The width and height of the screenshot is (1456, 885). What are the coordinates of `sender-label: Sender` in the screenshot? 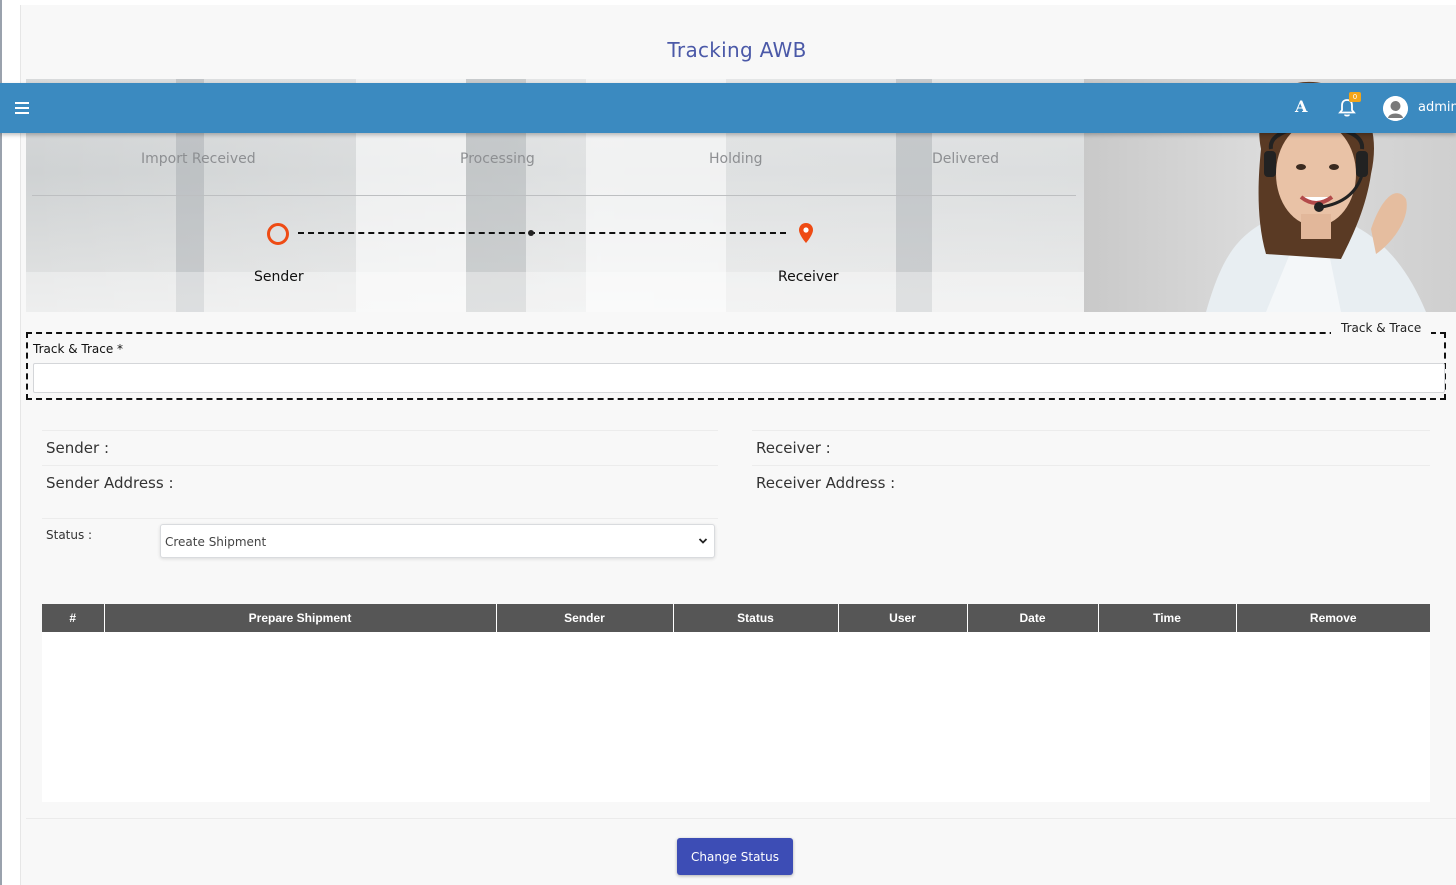 It's located at (279, 277).